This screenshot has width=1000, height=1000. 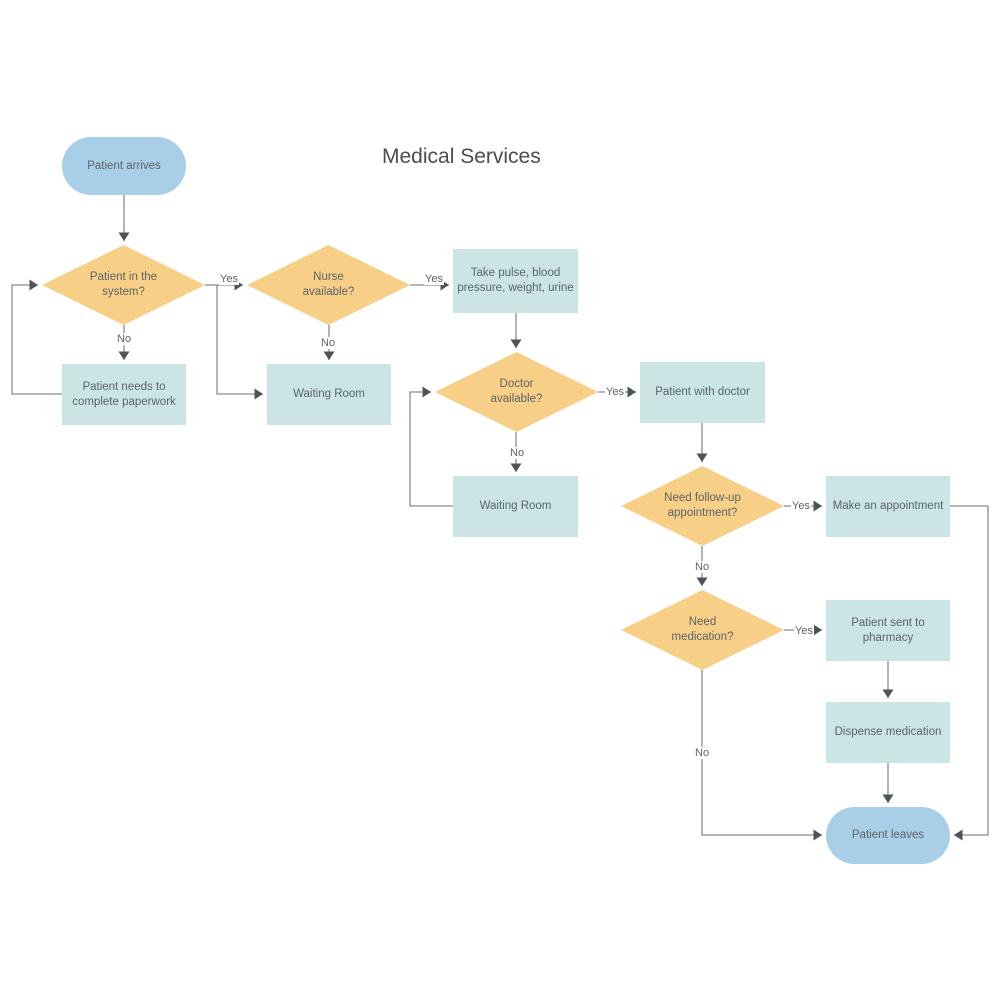 What do you see at coordinates (328, 343) in the screenshot?
I see `edge-label-no-nurse: No` at bounding box center [328, 343].